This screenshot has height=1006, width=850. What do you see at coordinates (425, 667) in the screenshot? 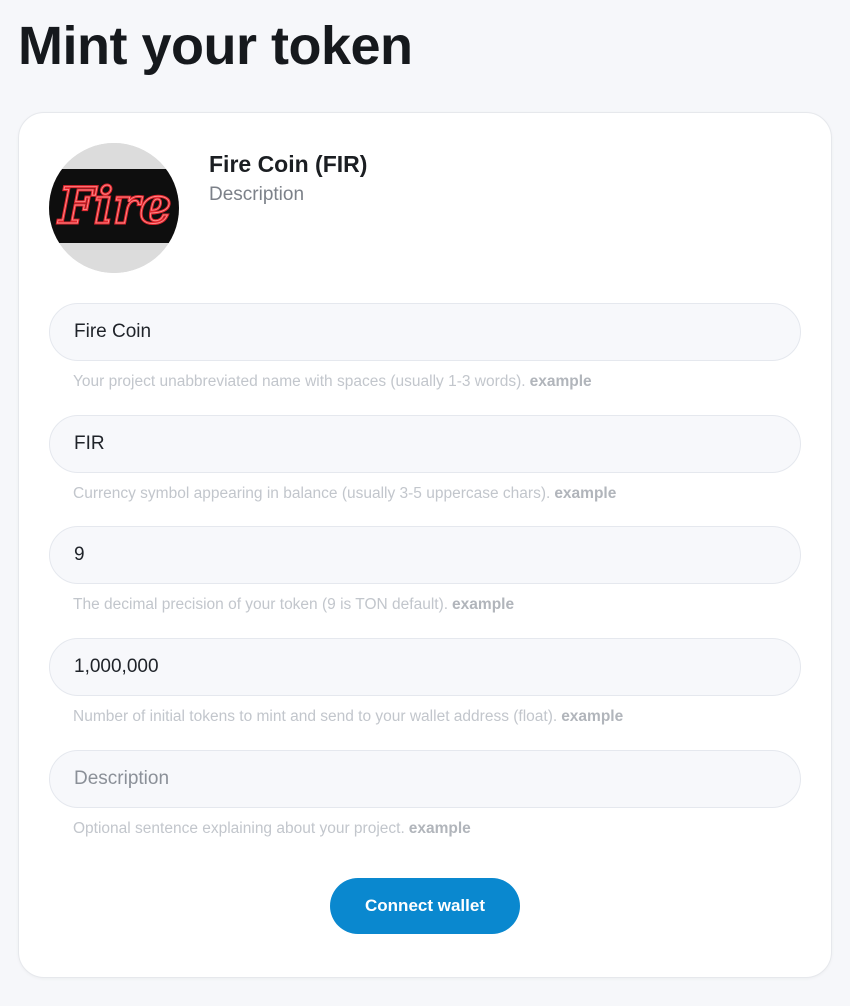
I see `token-supply-input` at bounding box center [425, 667].